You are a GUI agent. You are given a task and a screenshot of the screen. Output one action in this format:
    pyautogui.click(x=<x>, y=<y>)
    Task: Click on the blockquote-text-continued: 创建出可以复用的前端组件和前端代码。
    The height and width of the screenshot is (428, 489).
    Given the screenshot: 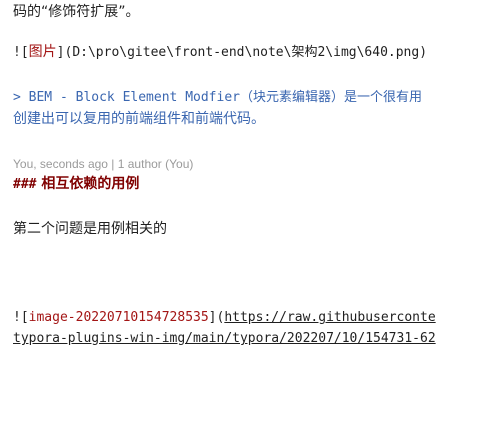 What is the action you would take?
    pyautogui.click(x=139, y=119)
    